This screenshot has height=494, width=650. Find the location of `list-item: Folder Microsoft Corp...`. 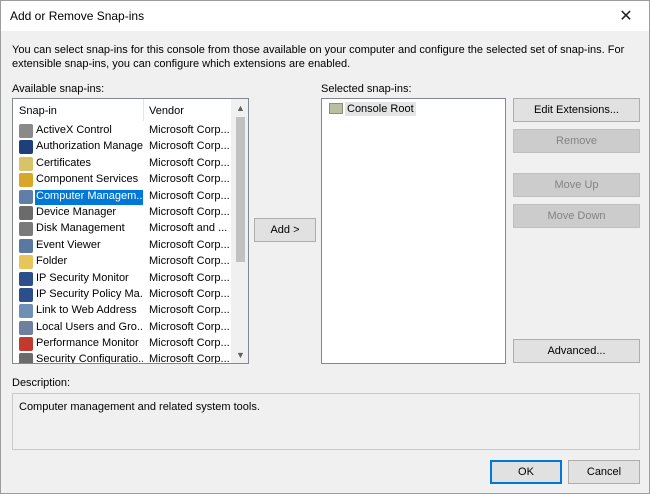

list-item: Folder Microsoft Corp... is located at coordinates (122, 262).